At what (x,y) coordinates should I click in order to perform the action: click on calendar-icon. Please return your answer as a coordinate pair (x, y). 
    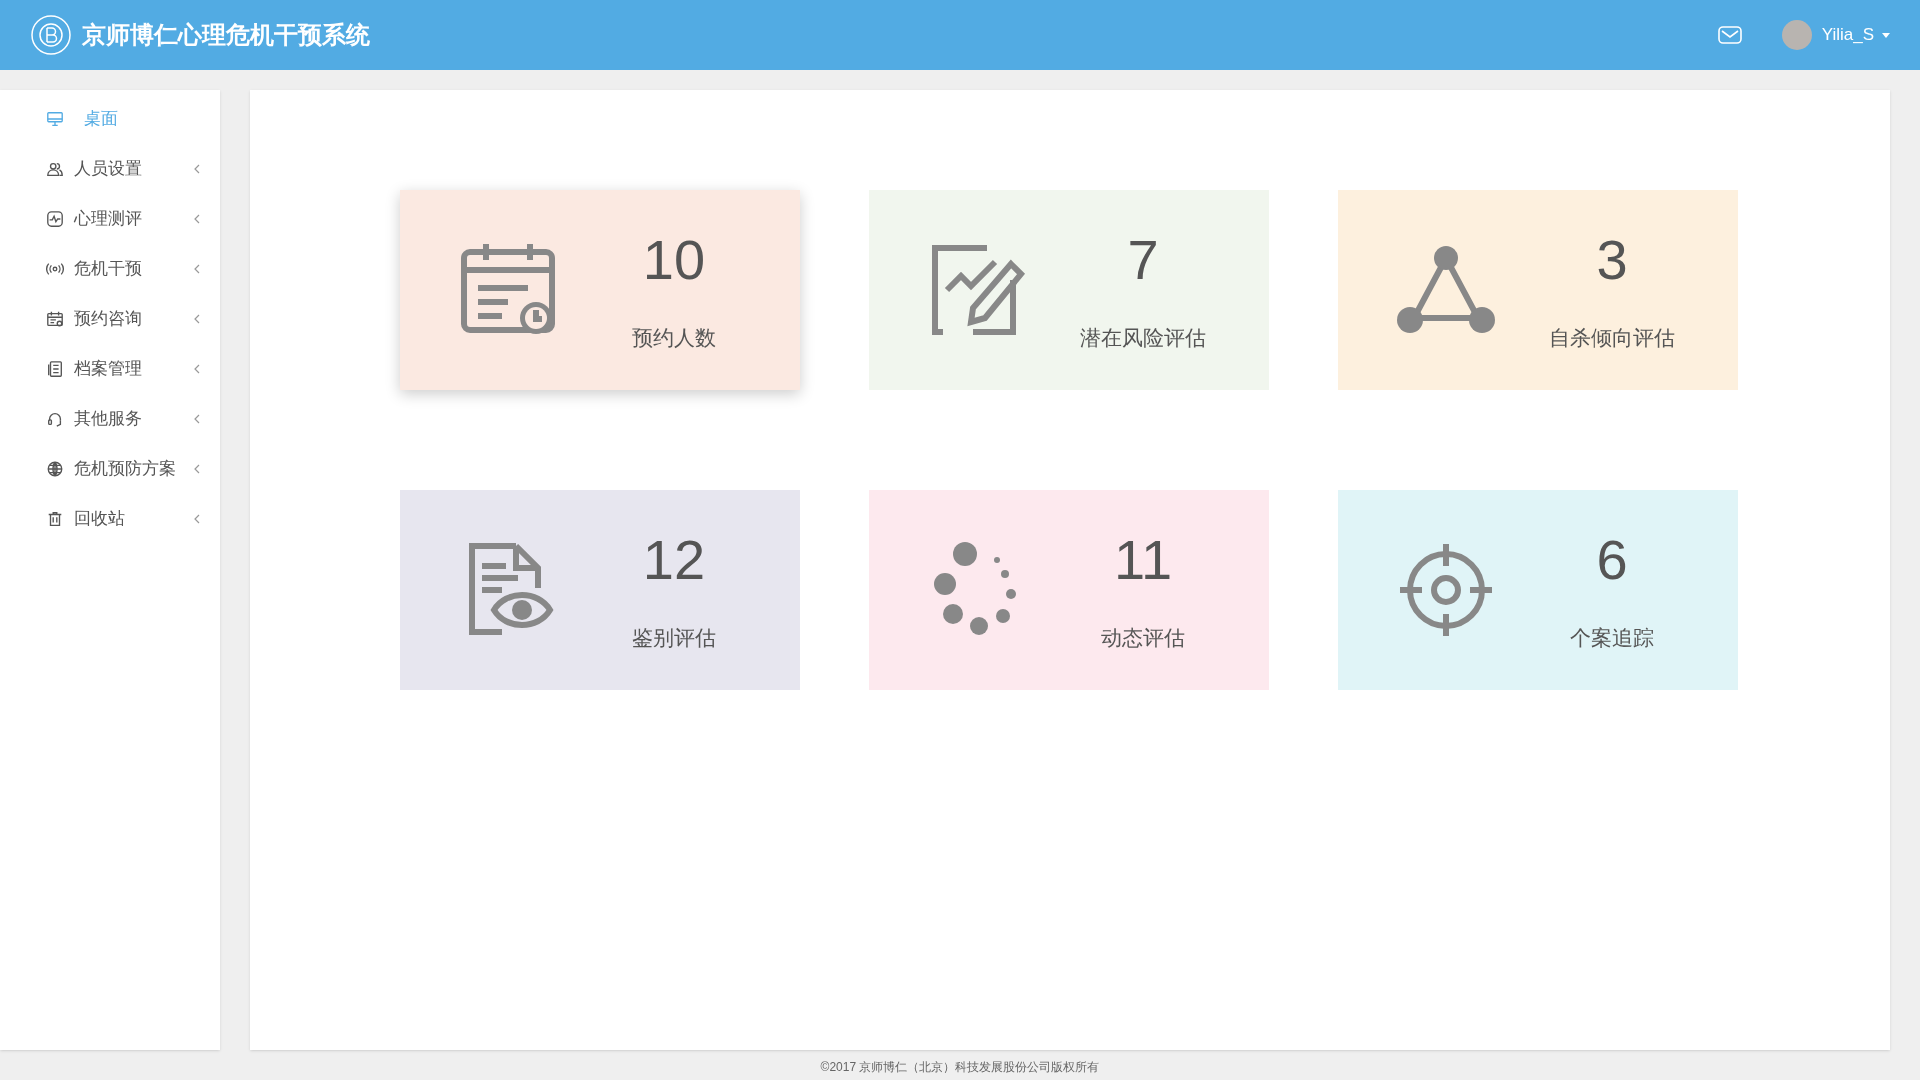
    Looking at the image, I should click on (55, 319).